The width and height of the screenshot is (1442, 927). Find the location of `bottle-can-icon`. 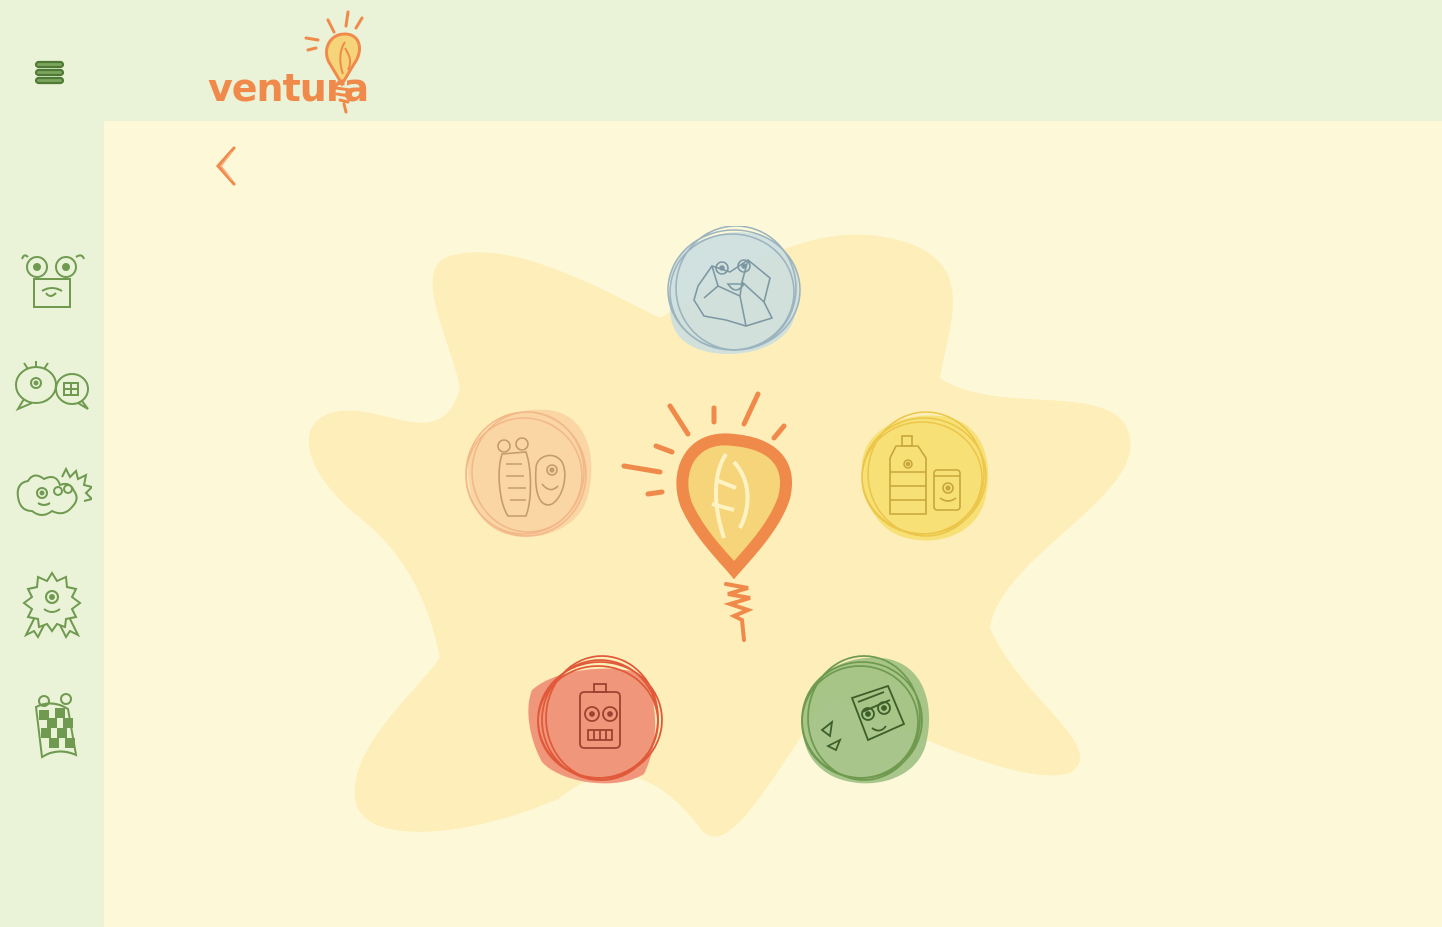

bottle-can-icon is located at coordinates (925, 476).